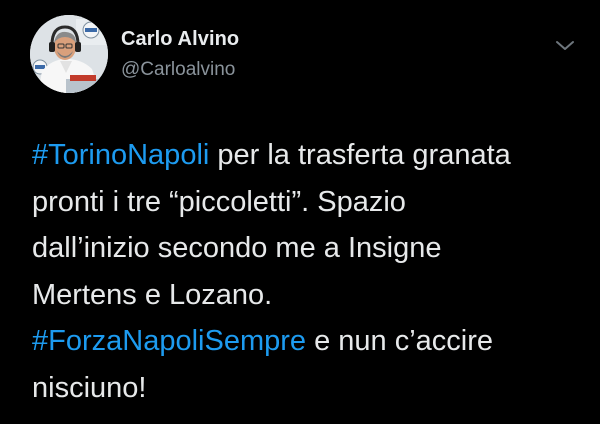 Image resolution: width=600 pixels, height=424 pixels. I want to click on hashtag-link: #TorinoNapoli, so click(120, 155).